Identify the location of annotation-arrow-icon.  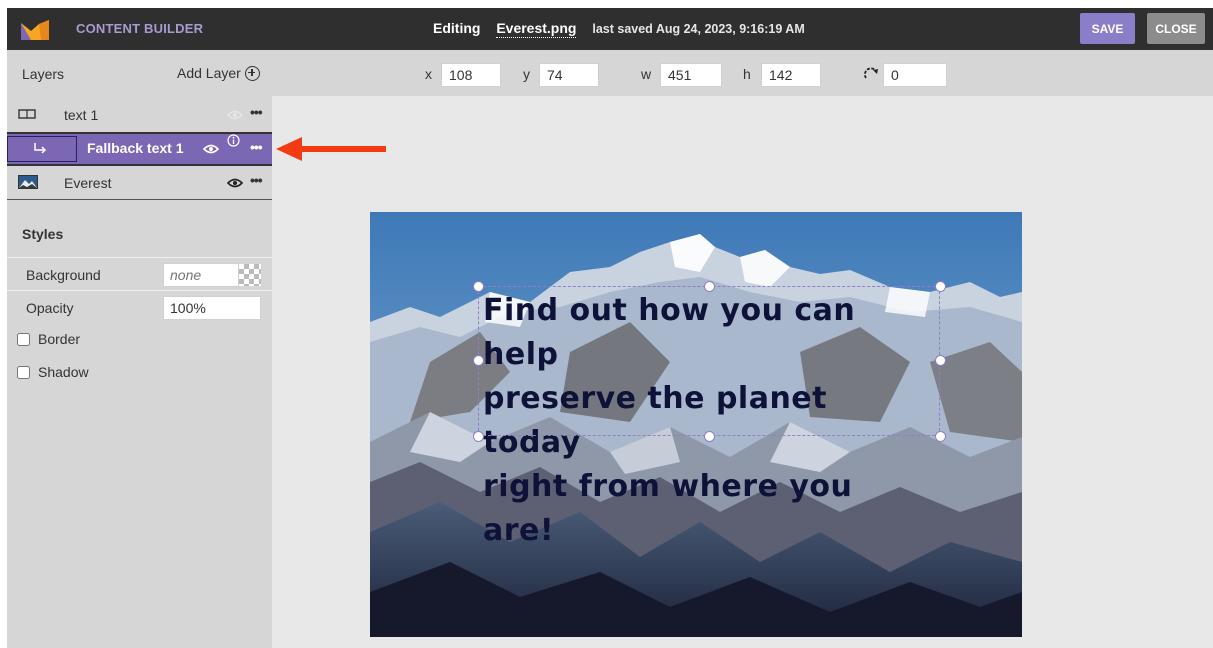
(331, 149).